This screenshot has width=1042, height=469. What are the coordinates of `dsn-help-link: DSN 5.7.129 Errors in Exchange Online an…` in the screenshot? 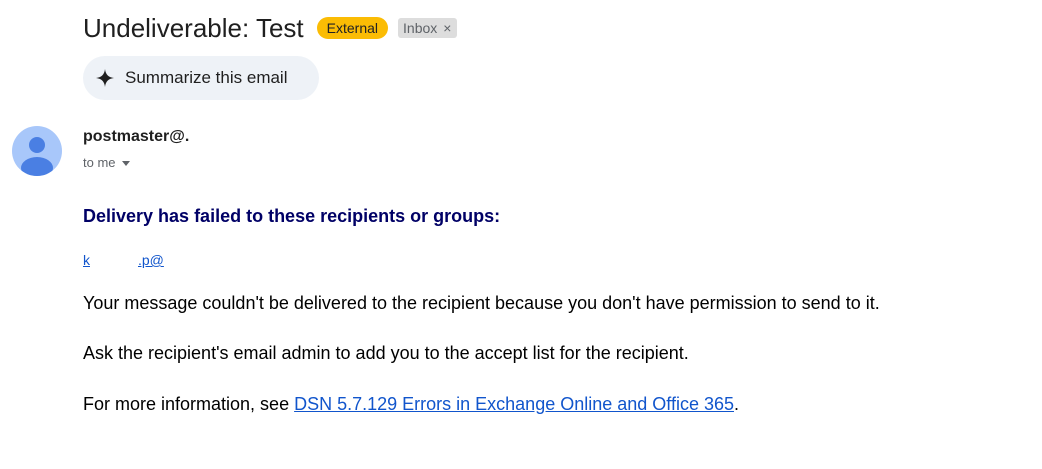 It's located at (514, 404).